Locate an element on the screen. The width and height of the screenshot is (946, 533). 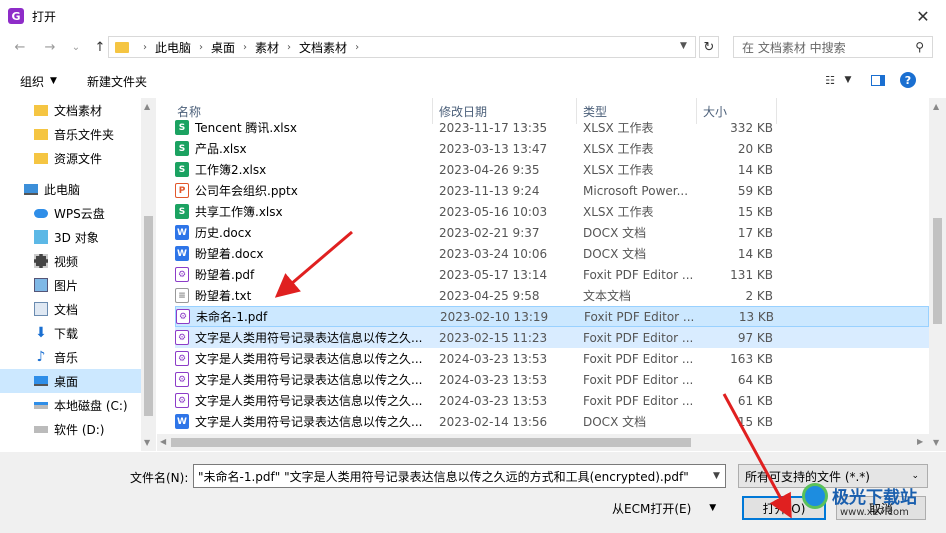
sidebar-item-pictures: 图片 is located at coordinates (70, 285).